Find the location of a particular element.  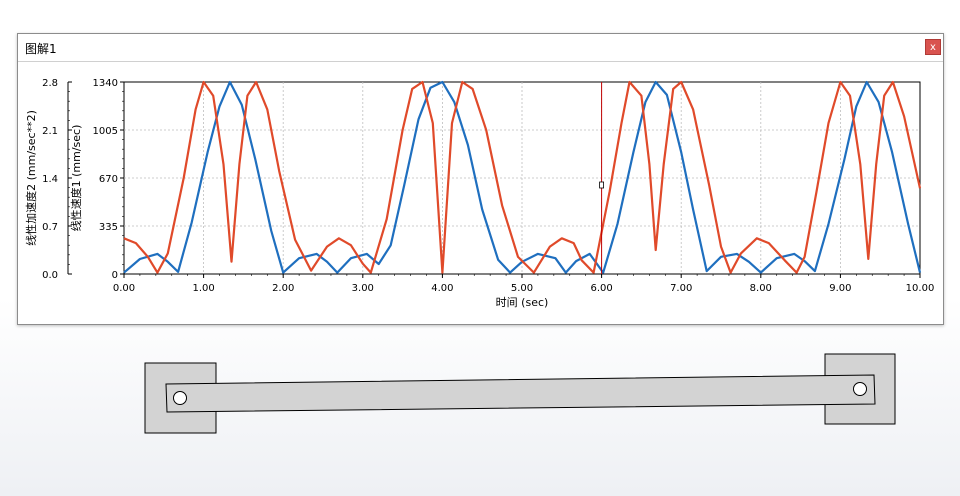

left-pin-joint is located at coordinates (180, 398).